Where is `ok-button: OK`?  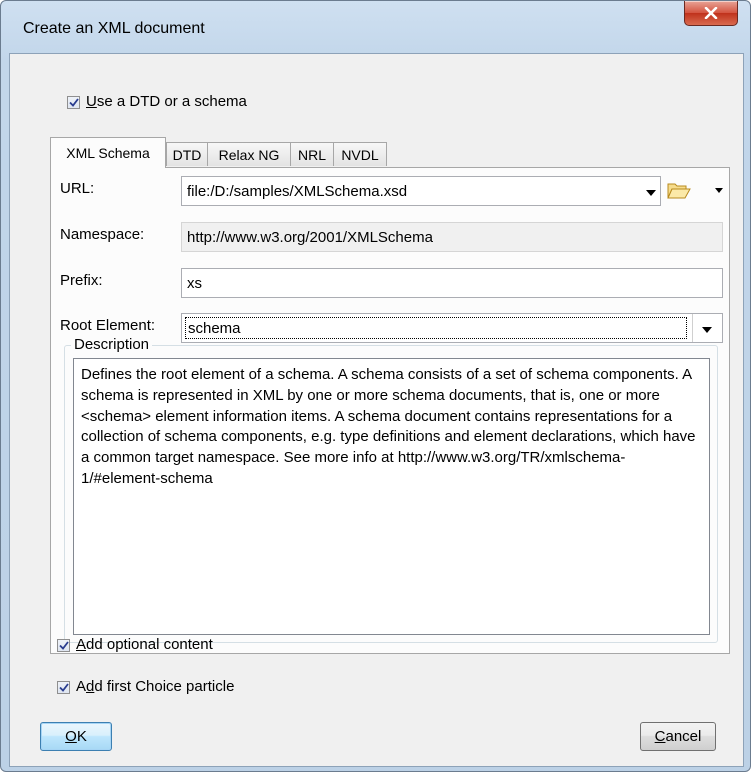 ok-button: OK is located at coordinates (76, 736).